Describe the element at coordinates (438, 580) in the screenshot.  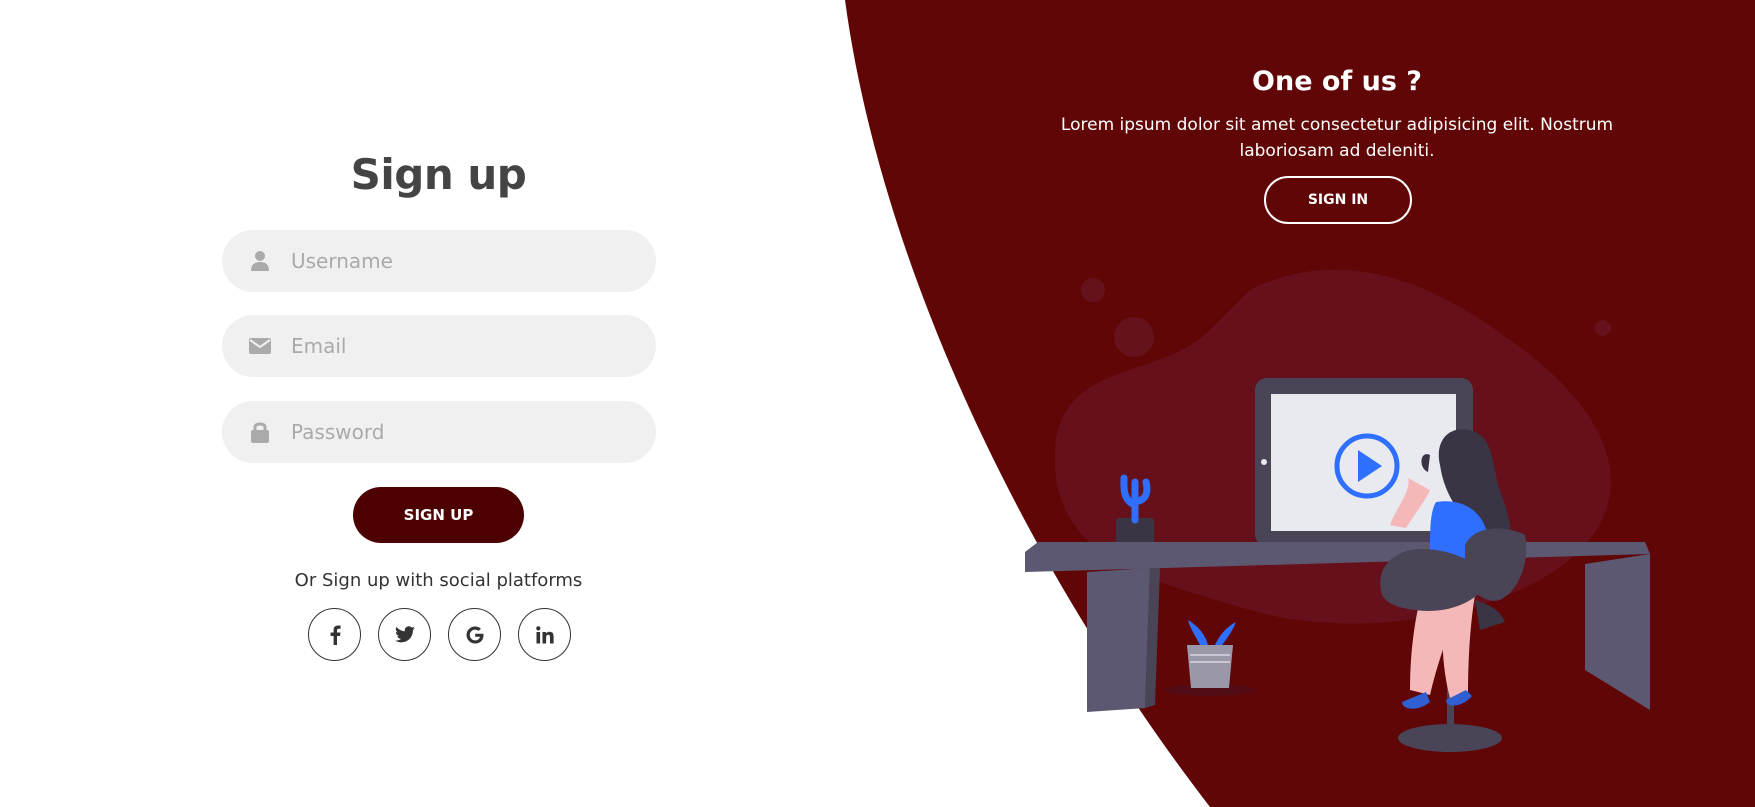
I see `social-prompt: Or Sign up with social platforms` at that location.